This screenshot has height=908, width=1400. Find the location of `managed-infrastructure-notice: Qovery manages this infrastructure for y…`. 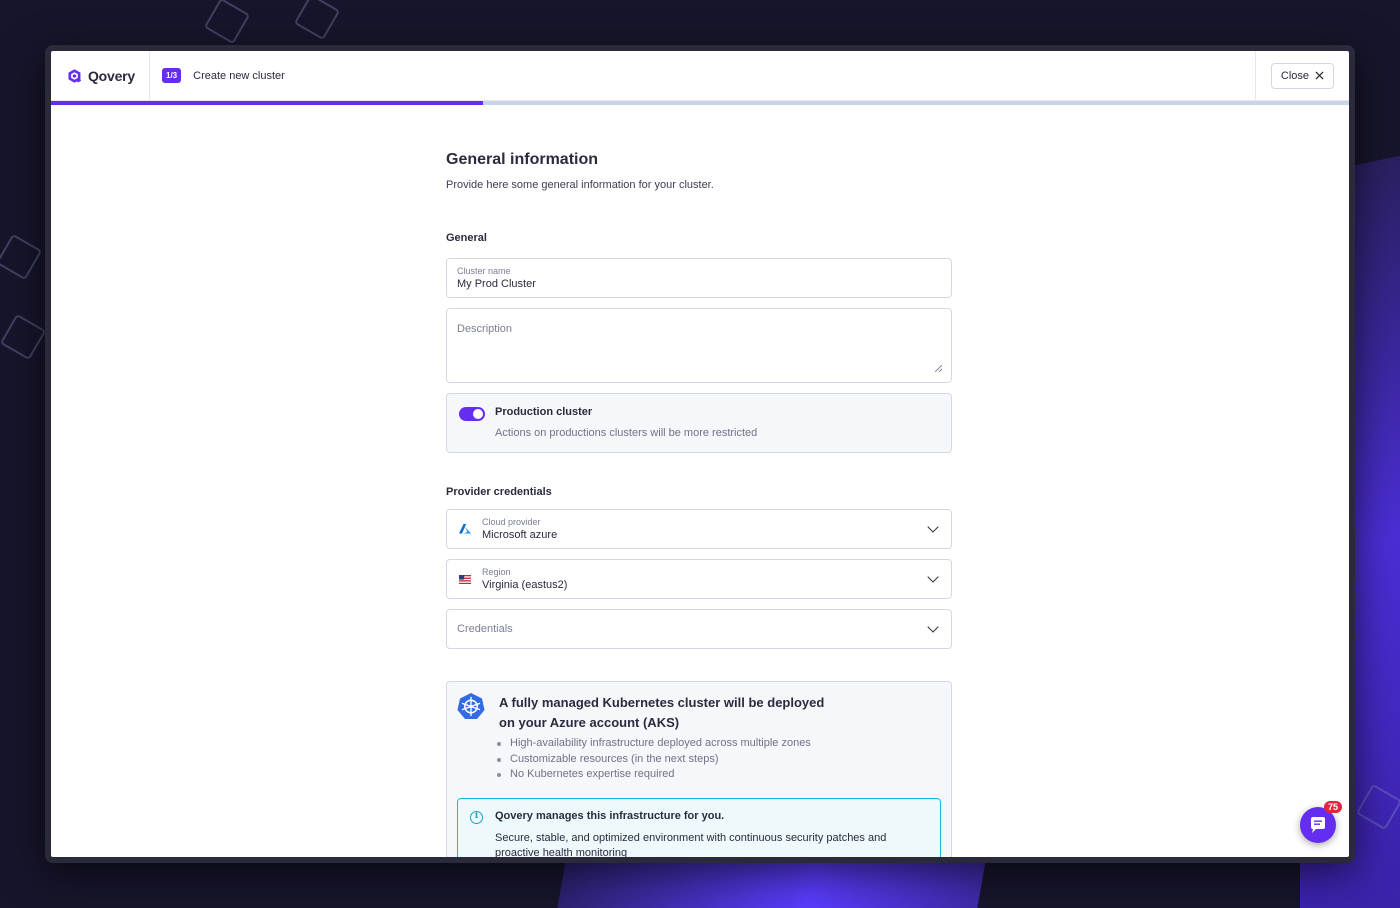

managed-infrastructure-notice: Qovery manages this infrastructure for y… is located at coordinates (699, 827).